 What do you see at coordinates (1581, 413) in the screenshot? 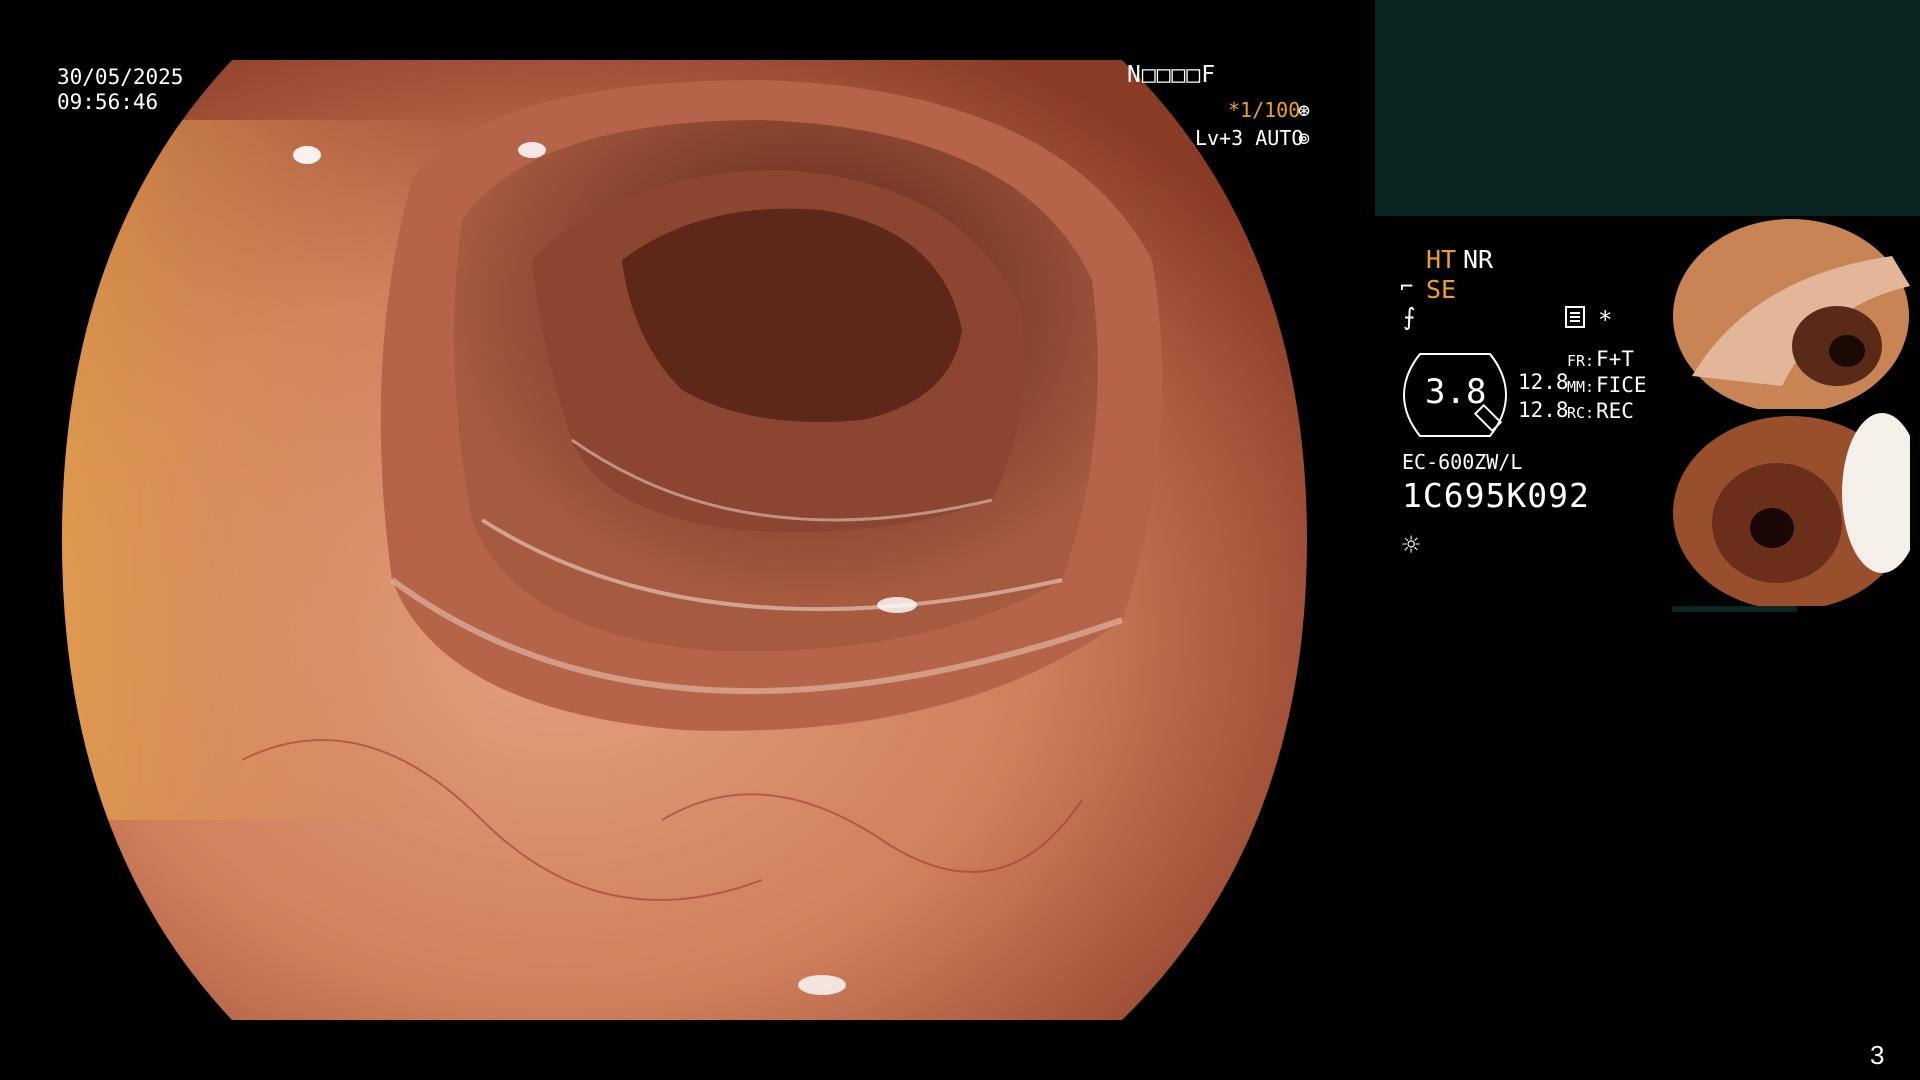
I see `rc-label: RC:` at bounding box center [1581, 413].